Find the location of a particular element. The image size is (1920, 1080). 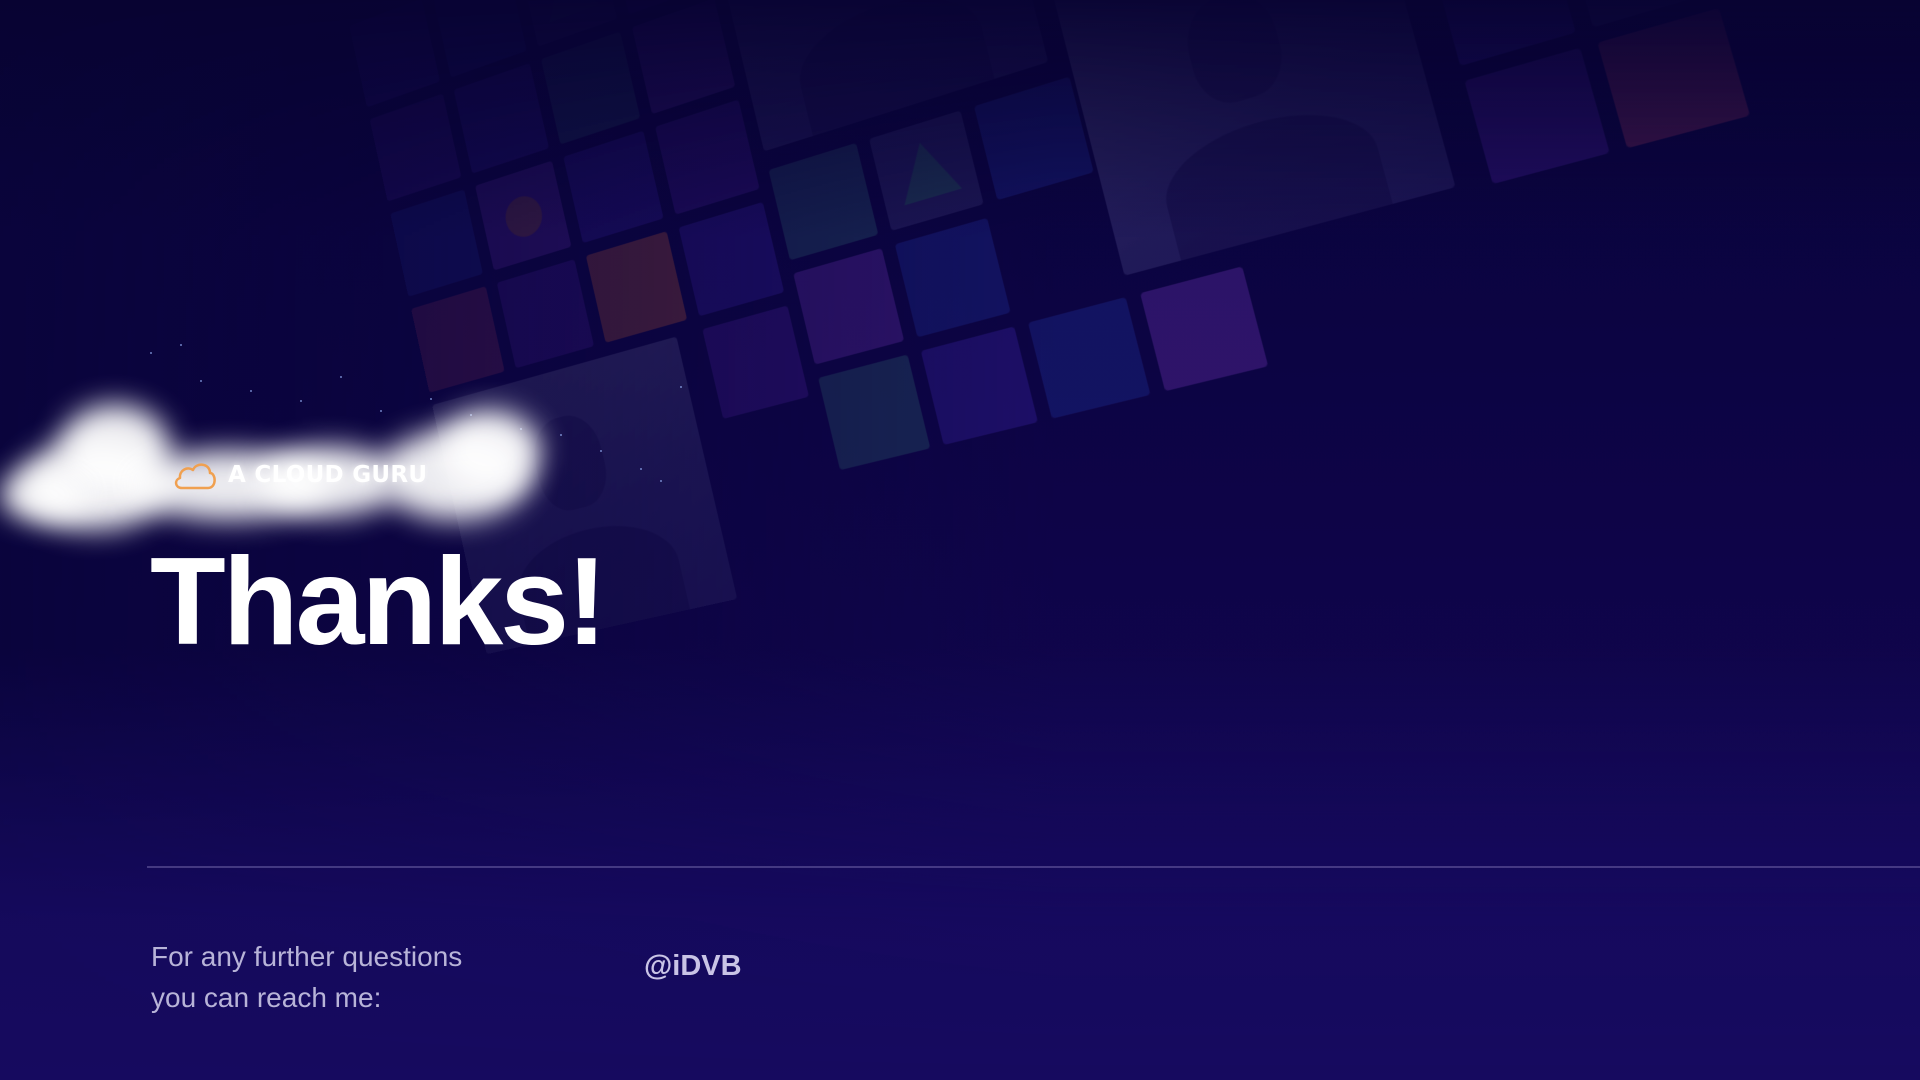

brand-logo: A CLOUD GURU is located at coordinates (299, 475).